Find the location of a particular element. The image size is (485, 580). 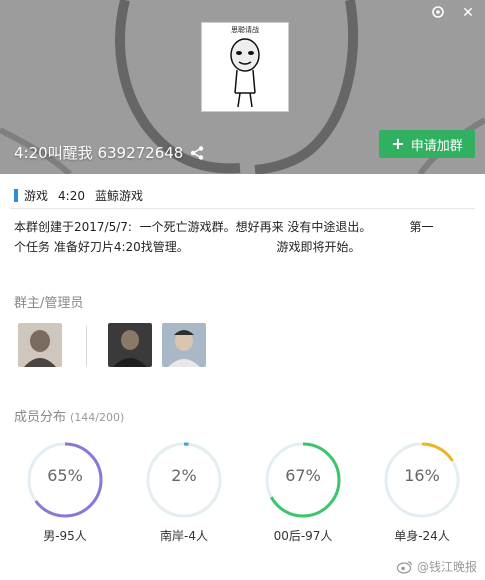

group-tags: 游戏 4:20 蓝鲸游戏 is located at coordinates (80, 195).